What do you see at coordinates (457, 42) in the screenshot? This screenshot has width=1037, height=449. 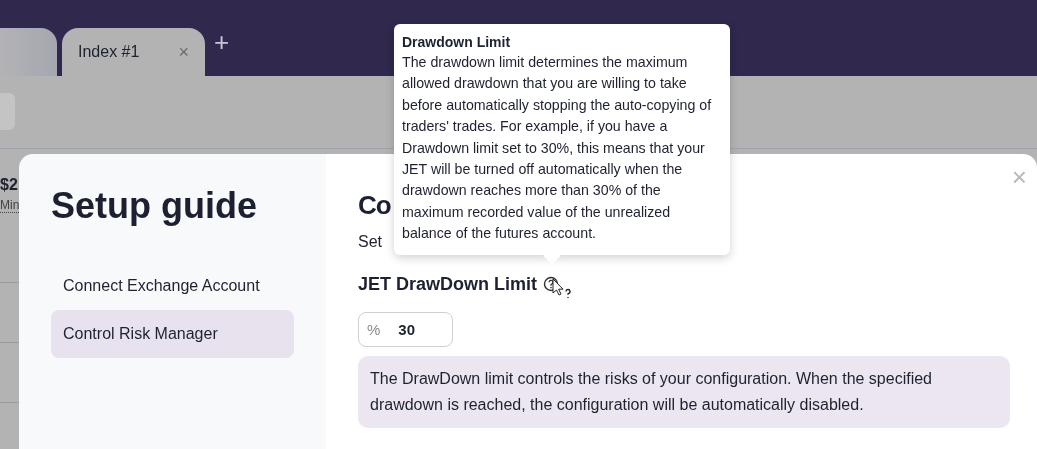 I see `tooltip-title: Drawdown Limit` at bounding box center [457, 42].